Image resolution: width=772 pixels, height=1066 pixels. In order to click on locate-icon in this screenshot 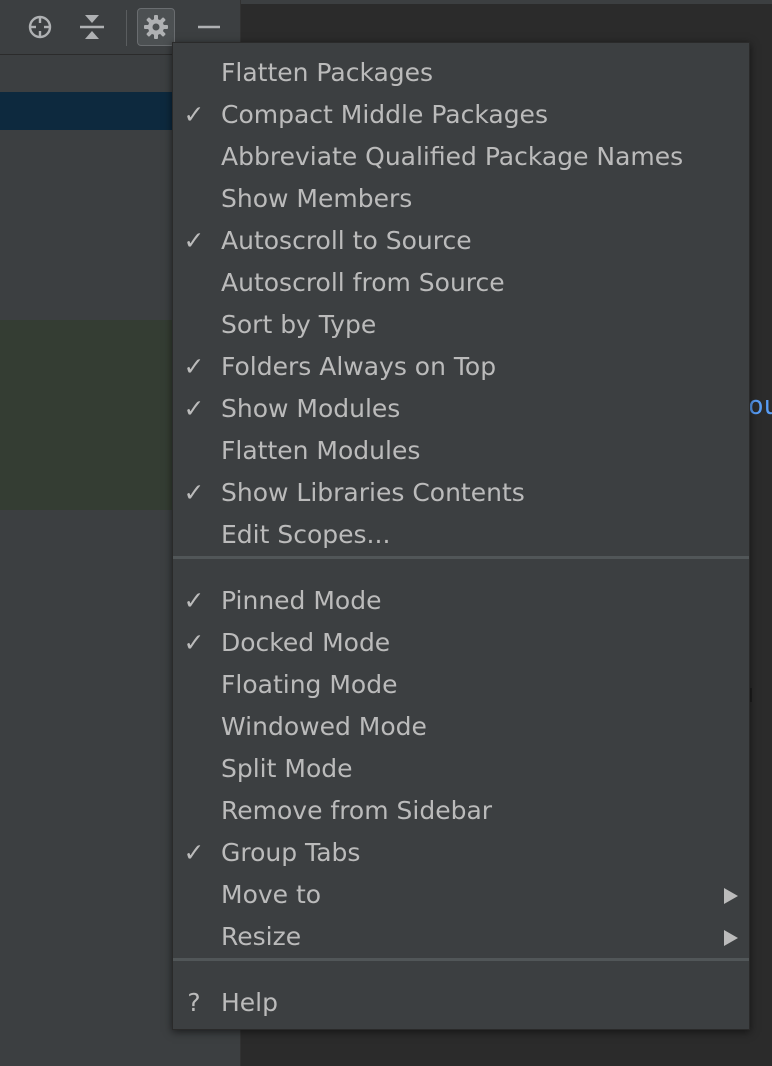, I will do `click(40, 27)`.